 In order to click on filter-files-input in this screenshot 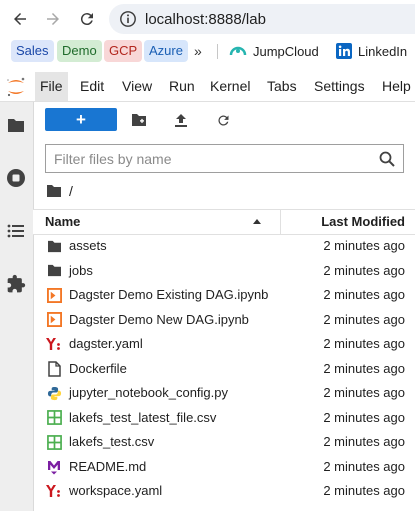, I will do `click(214, 159)`.